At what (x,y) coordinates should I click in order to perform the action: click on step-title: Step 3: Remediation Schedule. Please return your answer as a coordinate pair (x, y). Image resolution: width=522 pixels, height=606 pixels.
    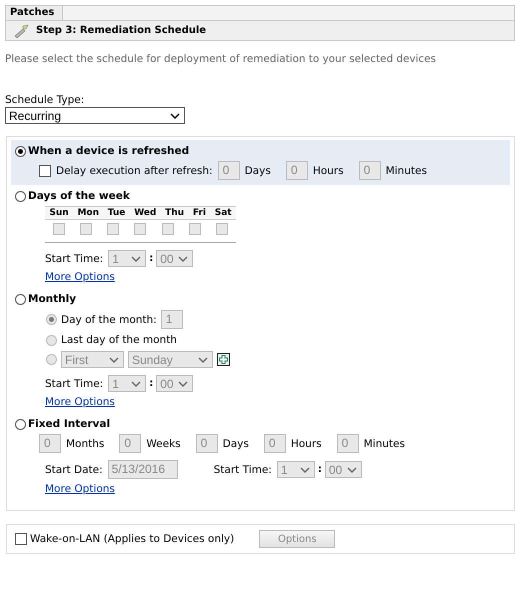
    Looking at the image, I should click on (121, 30).